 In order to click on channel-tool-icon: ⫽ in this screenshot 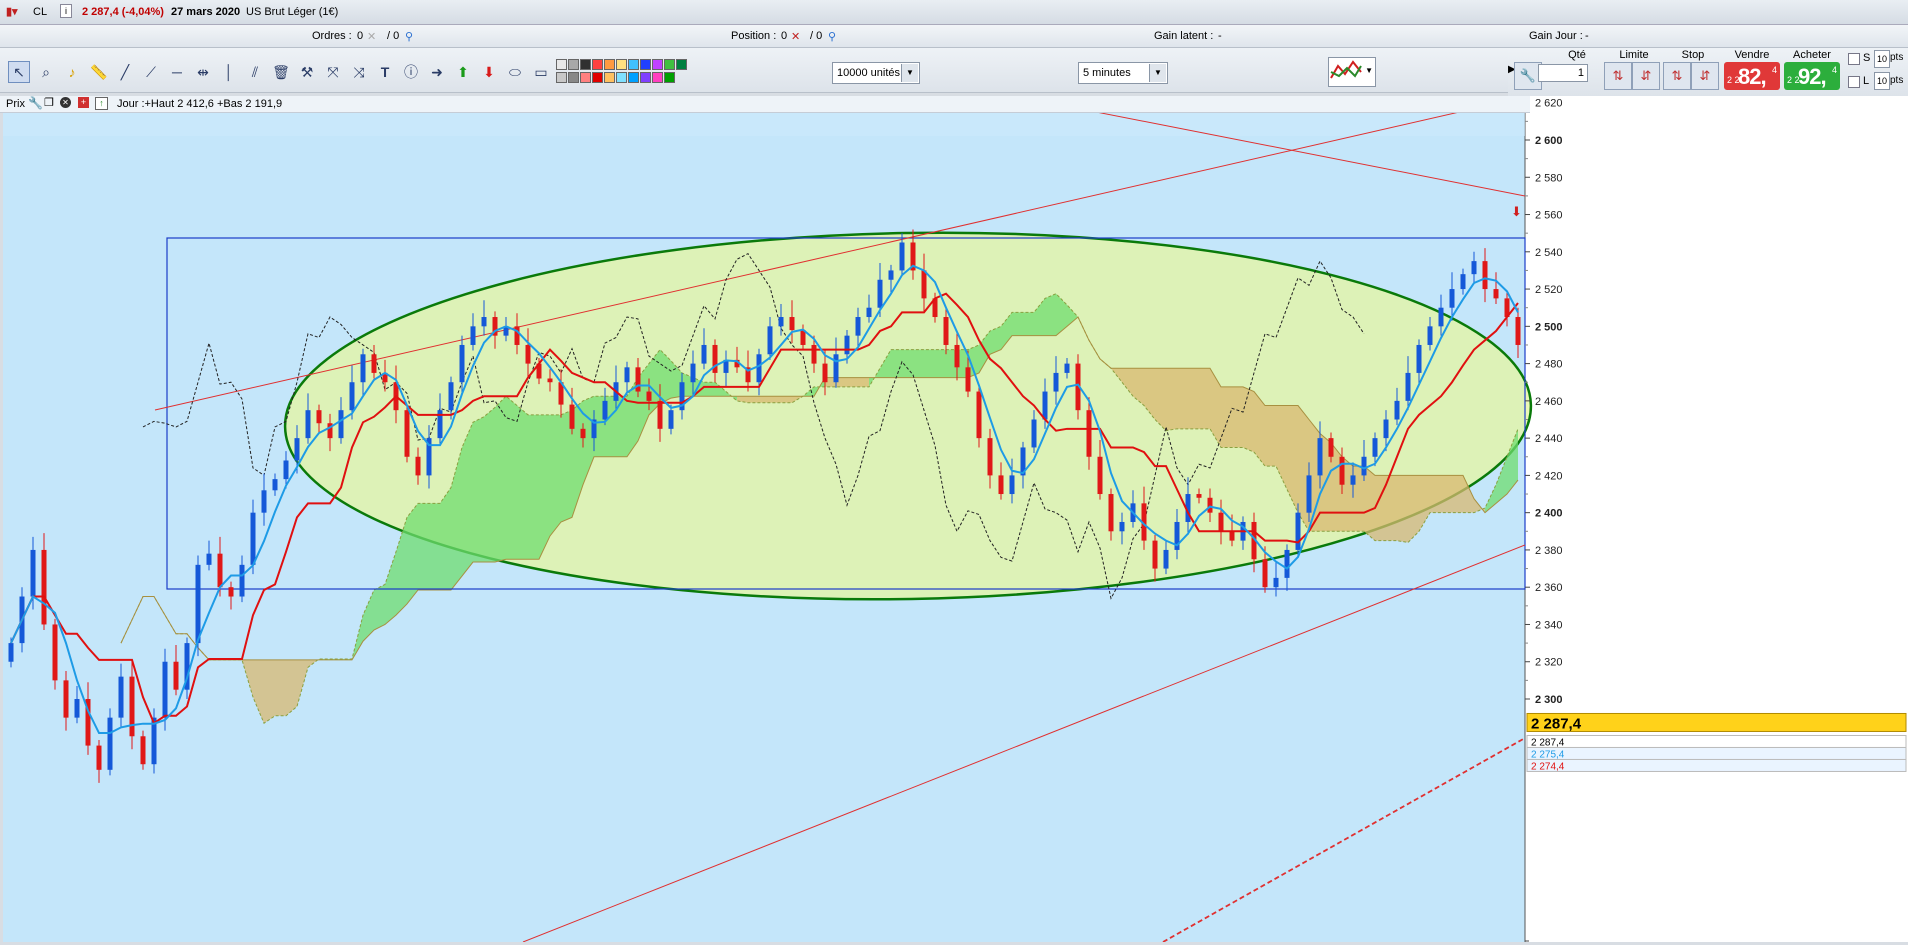, I will do `click(255, 72)`.